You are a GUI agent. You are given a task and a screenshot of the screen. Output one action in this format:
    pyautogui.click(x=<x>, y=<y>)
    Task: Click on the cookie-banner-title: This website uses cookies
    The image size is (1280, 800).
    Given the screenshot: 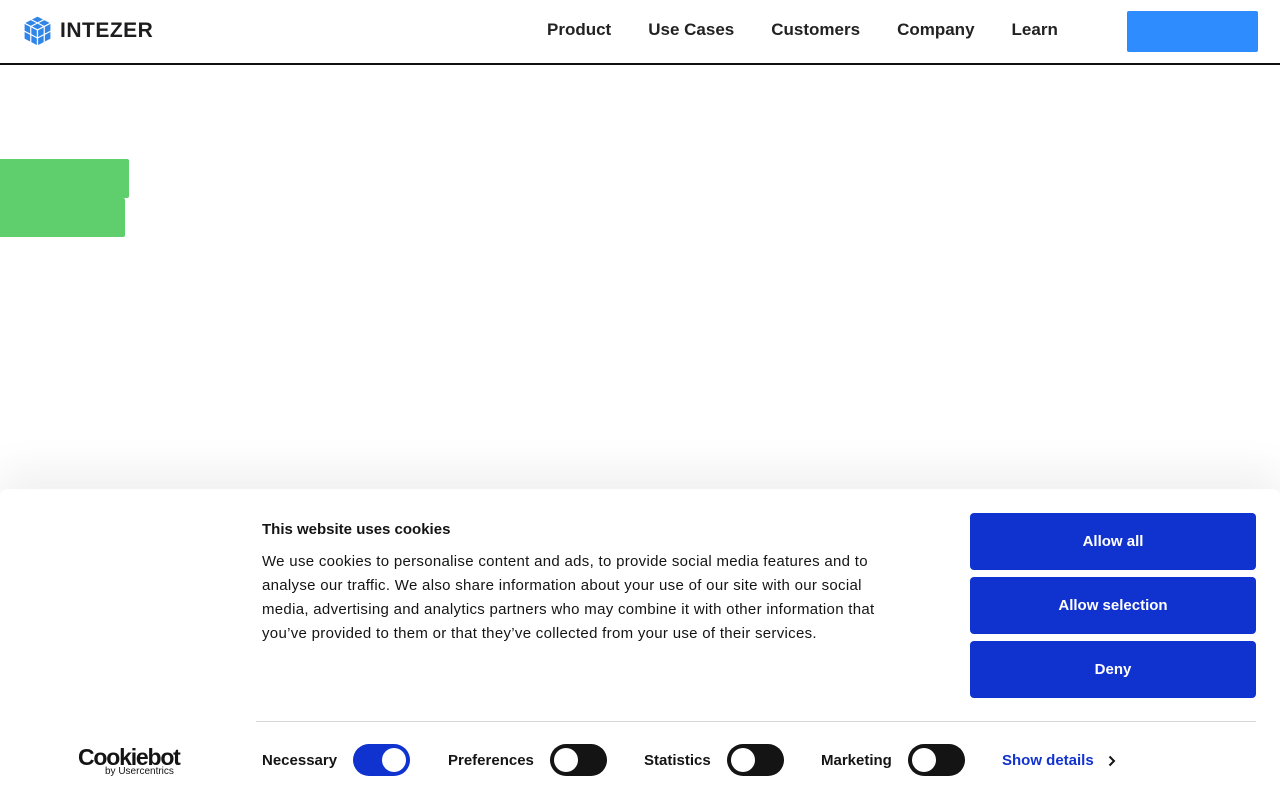 What is the action you would take?
    pyautogui.click(x=356, y=529)
    